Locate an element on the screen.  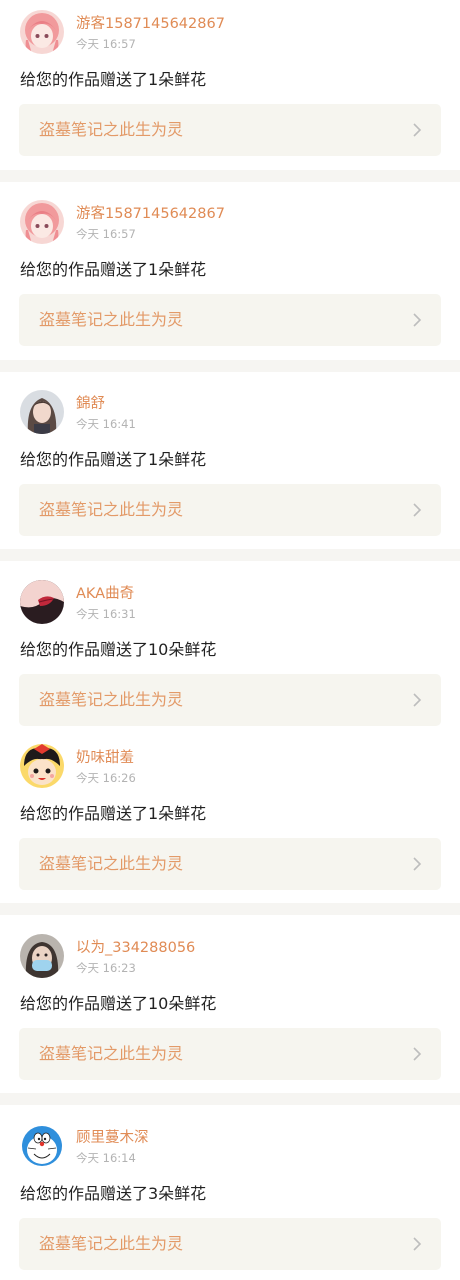
timestamp: 今天 16:26 is located at coordinates (106, 778).